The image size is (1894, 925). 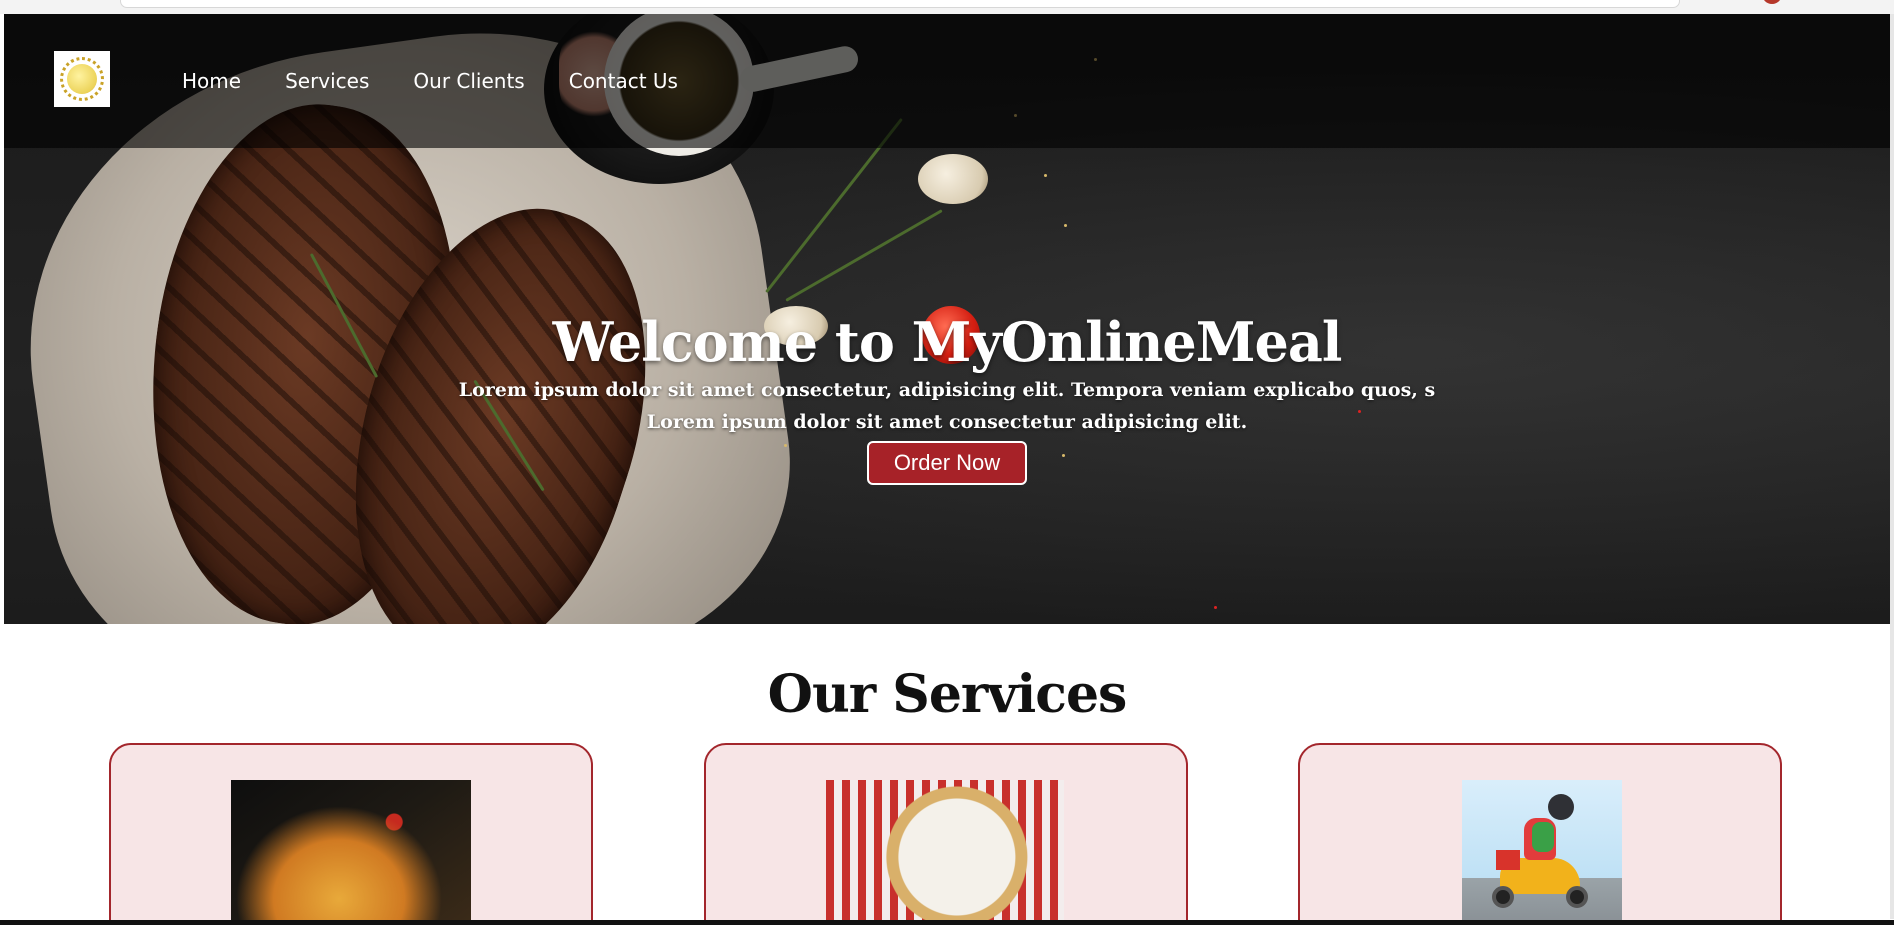 What do you see at coordinates (947, 694) in the screenshot?
I see `services-title: Our Services` at bounding box center [947, 694].